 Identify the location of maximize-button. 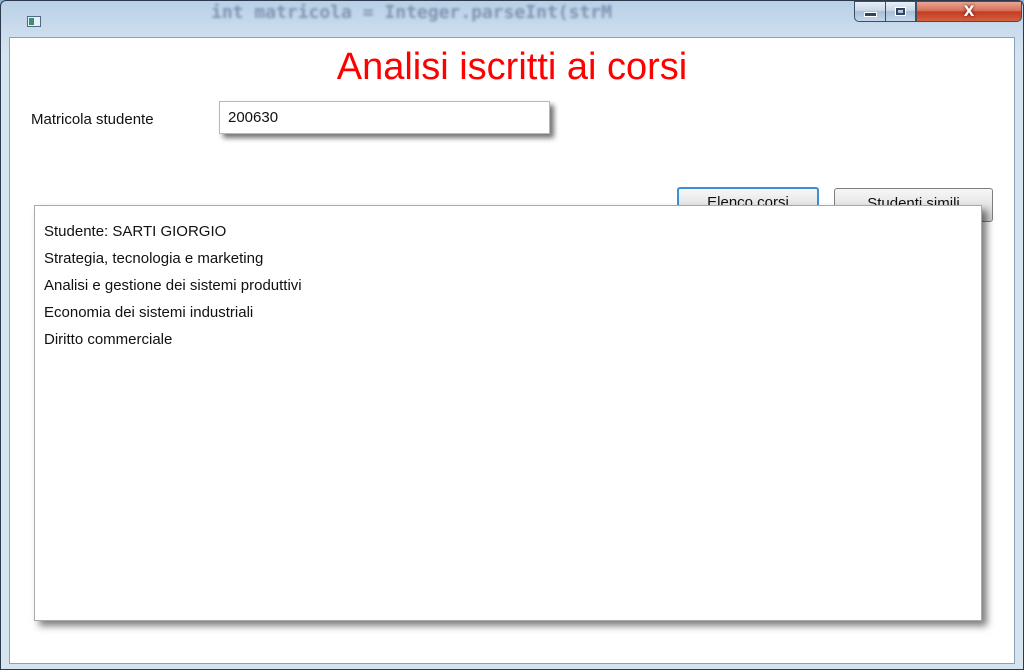
(900, 11).